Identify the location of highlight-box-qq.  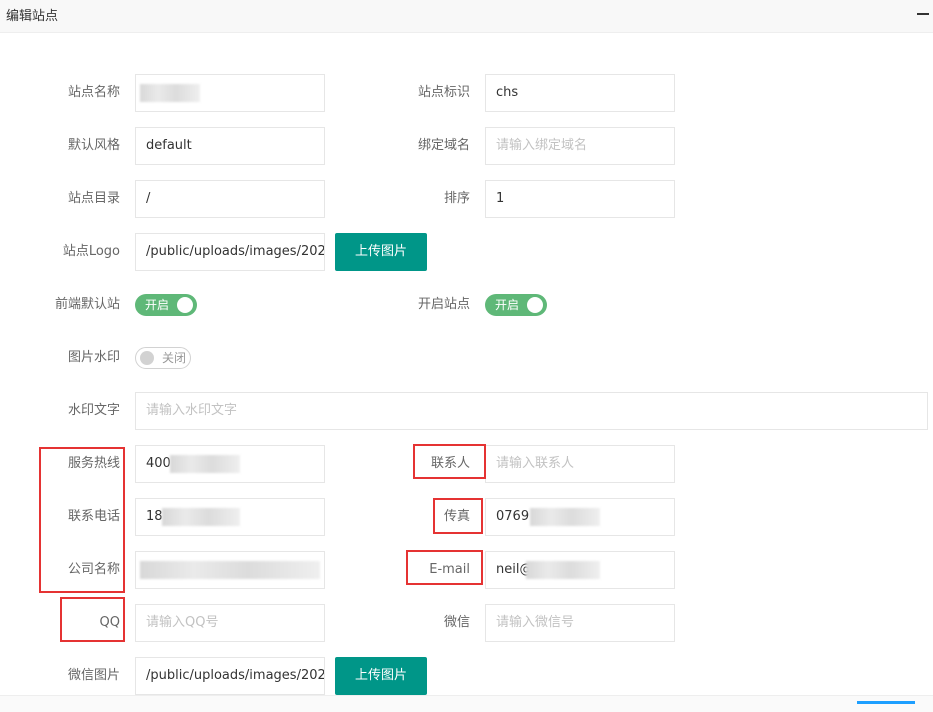
(92, 619).